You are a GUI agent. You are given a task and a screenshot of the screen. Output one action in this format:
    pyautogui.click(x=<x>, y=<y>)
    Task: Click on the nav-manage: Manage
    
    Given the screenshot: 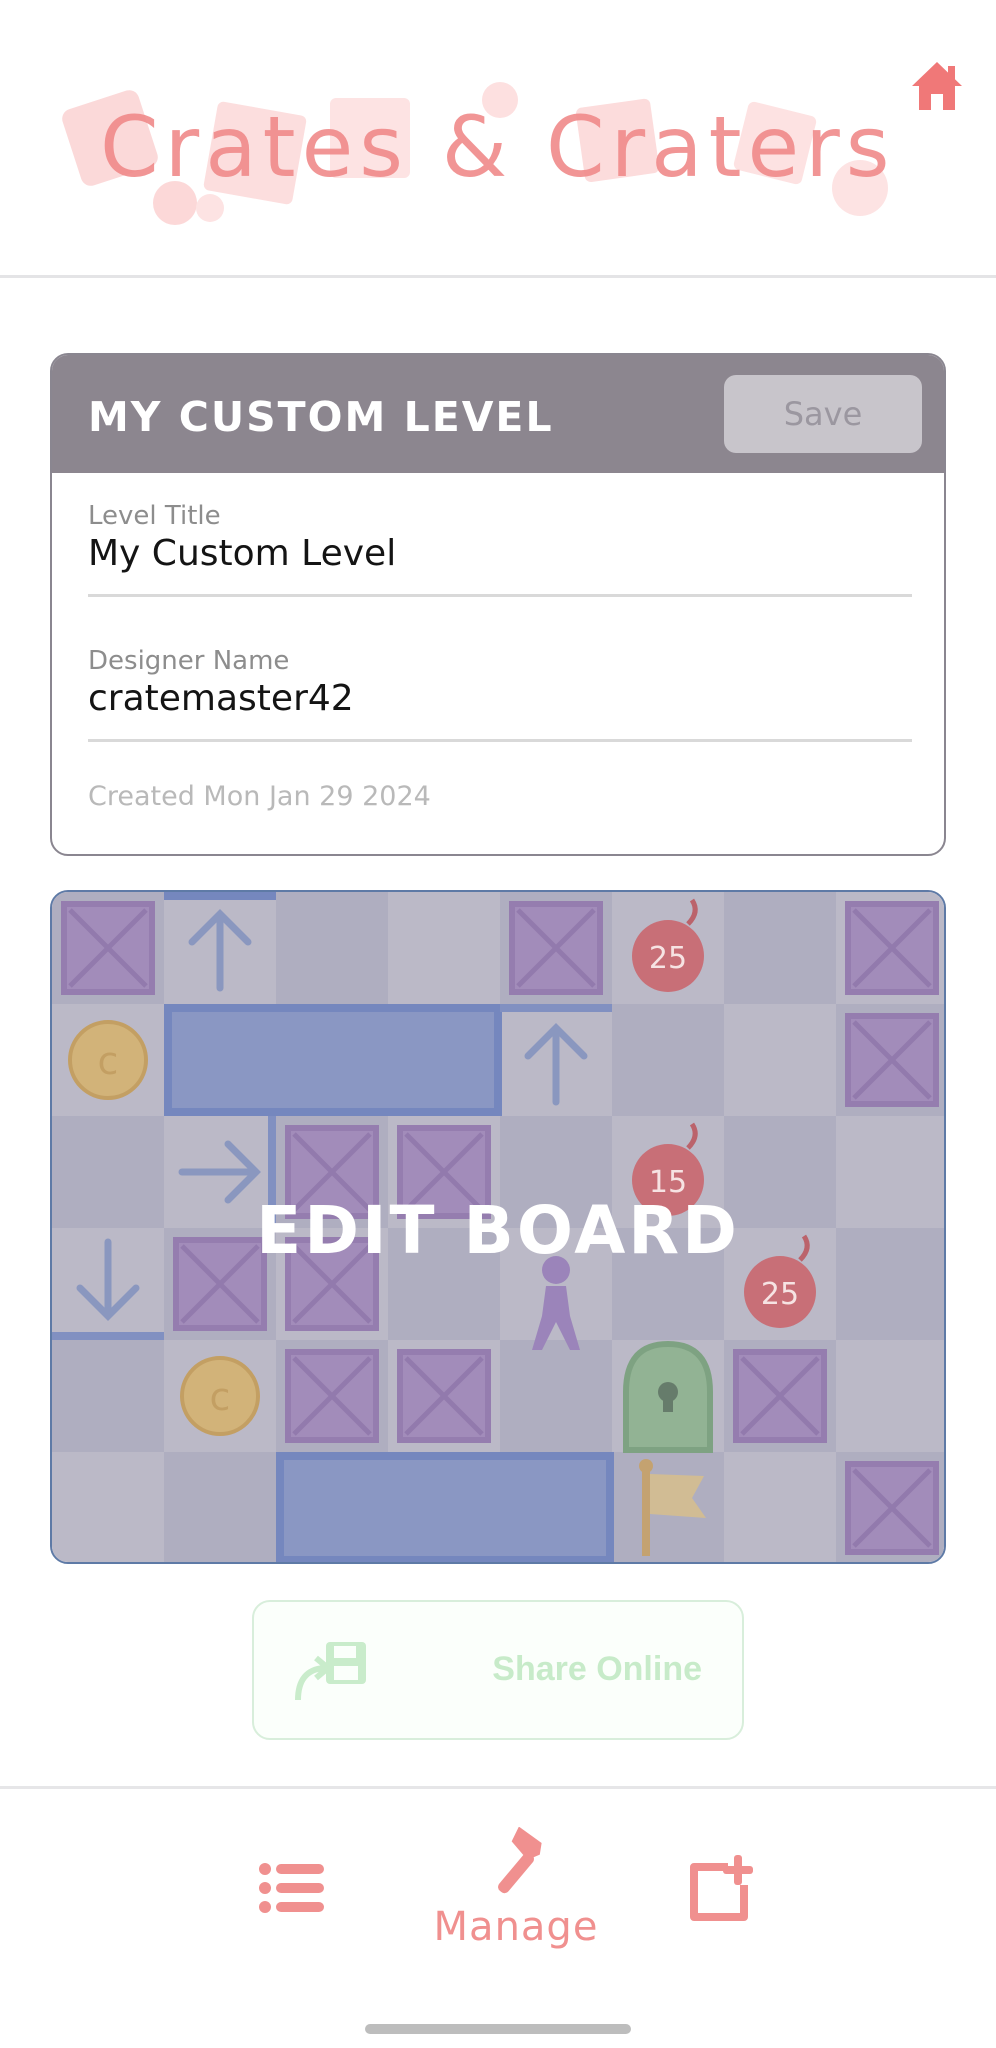 What is the action you would take?
    pyautogui.click(x=516, y=1888)
    